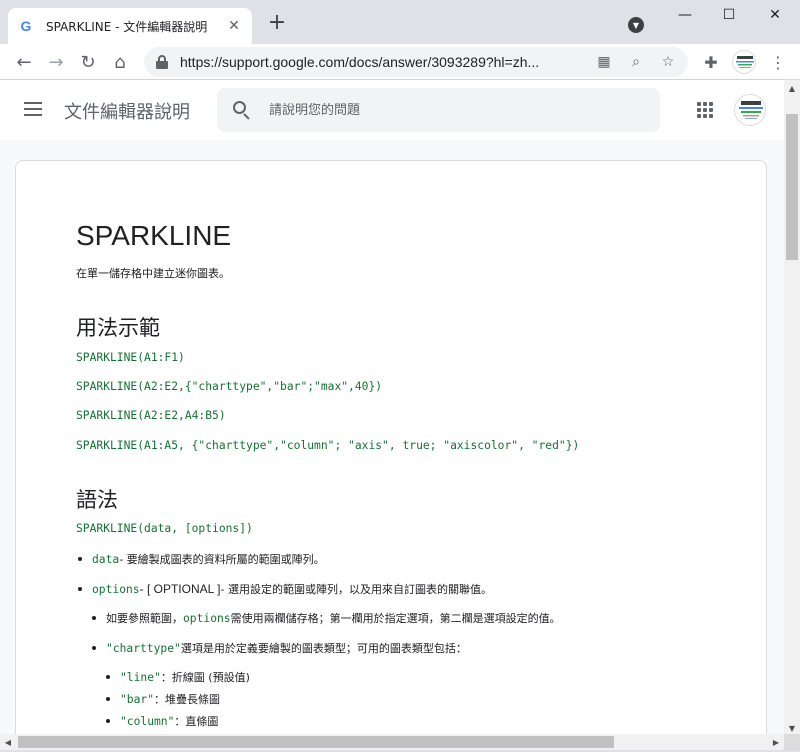  Describe the element at coordinates (56, 62) in the screenshot. I see `forward-arrow-icon: →` at that location.